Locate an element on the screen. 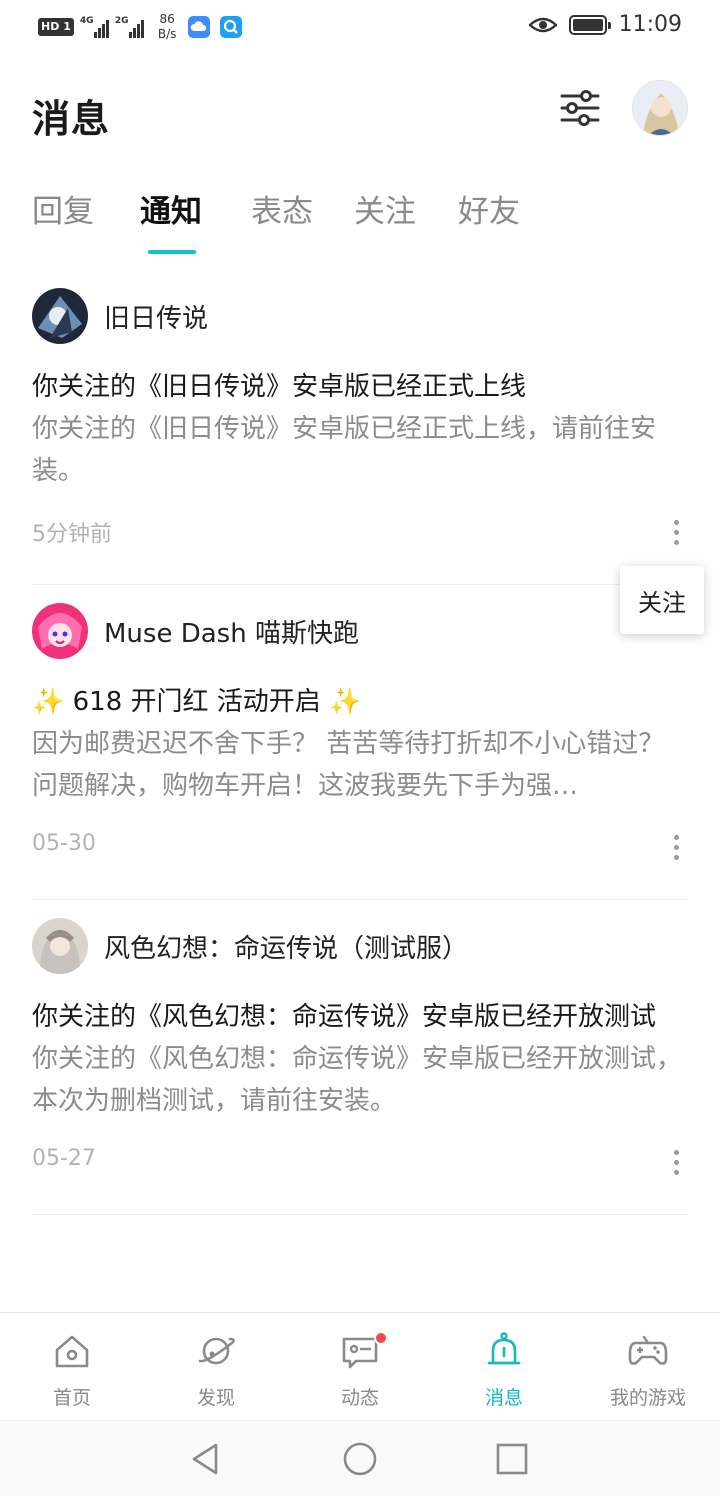 The image size is (720, 1496). nav-my-games: 我的游戏 is located at coordinates (648, 1367).